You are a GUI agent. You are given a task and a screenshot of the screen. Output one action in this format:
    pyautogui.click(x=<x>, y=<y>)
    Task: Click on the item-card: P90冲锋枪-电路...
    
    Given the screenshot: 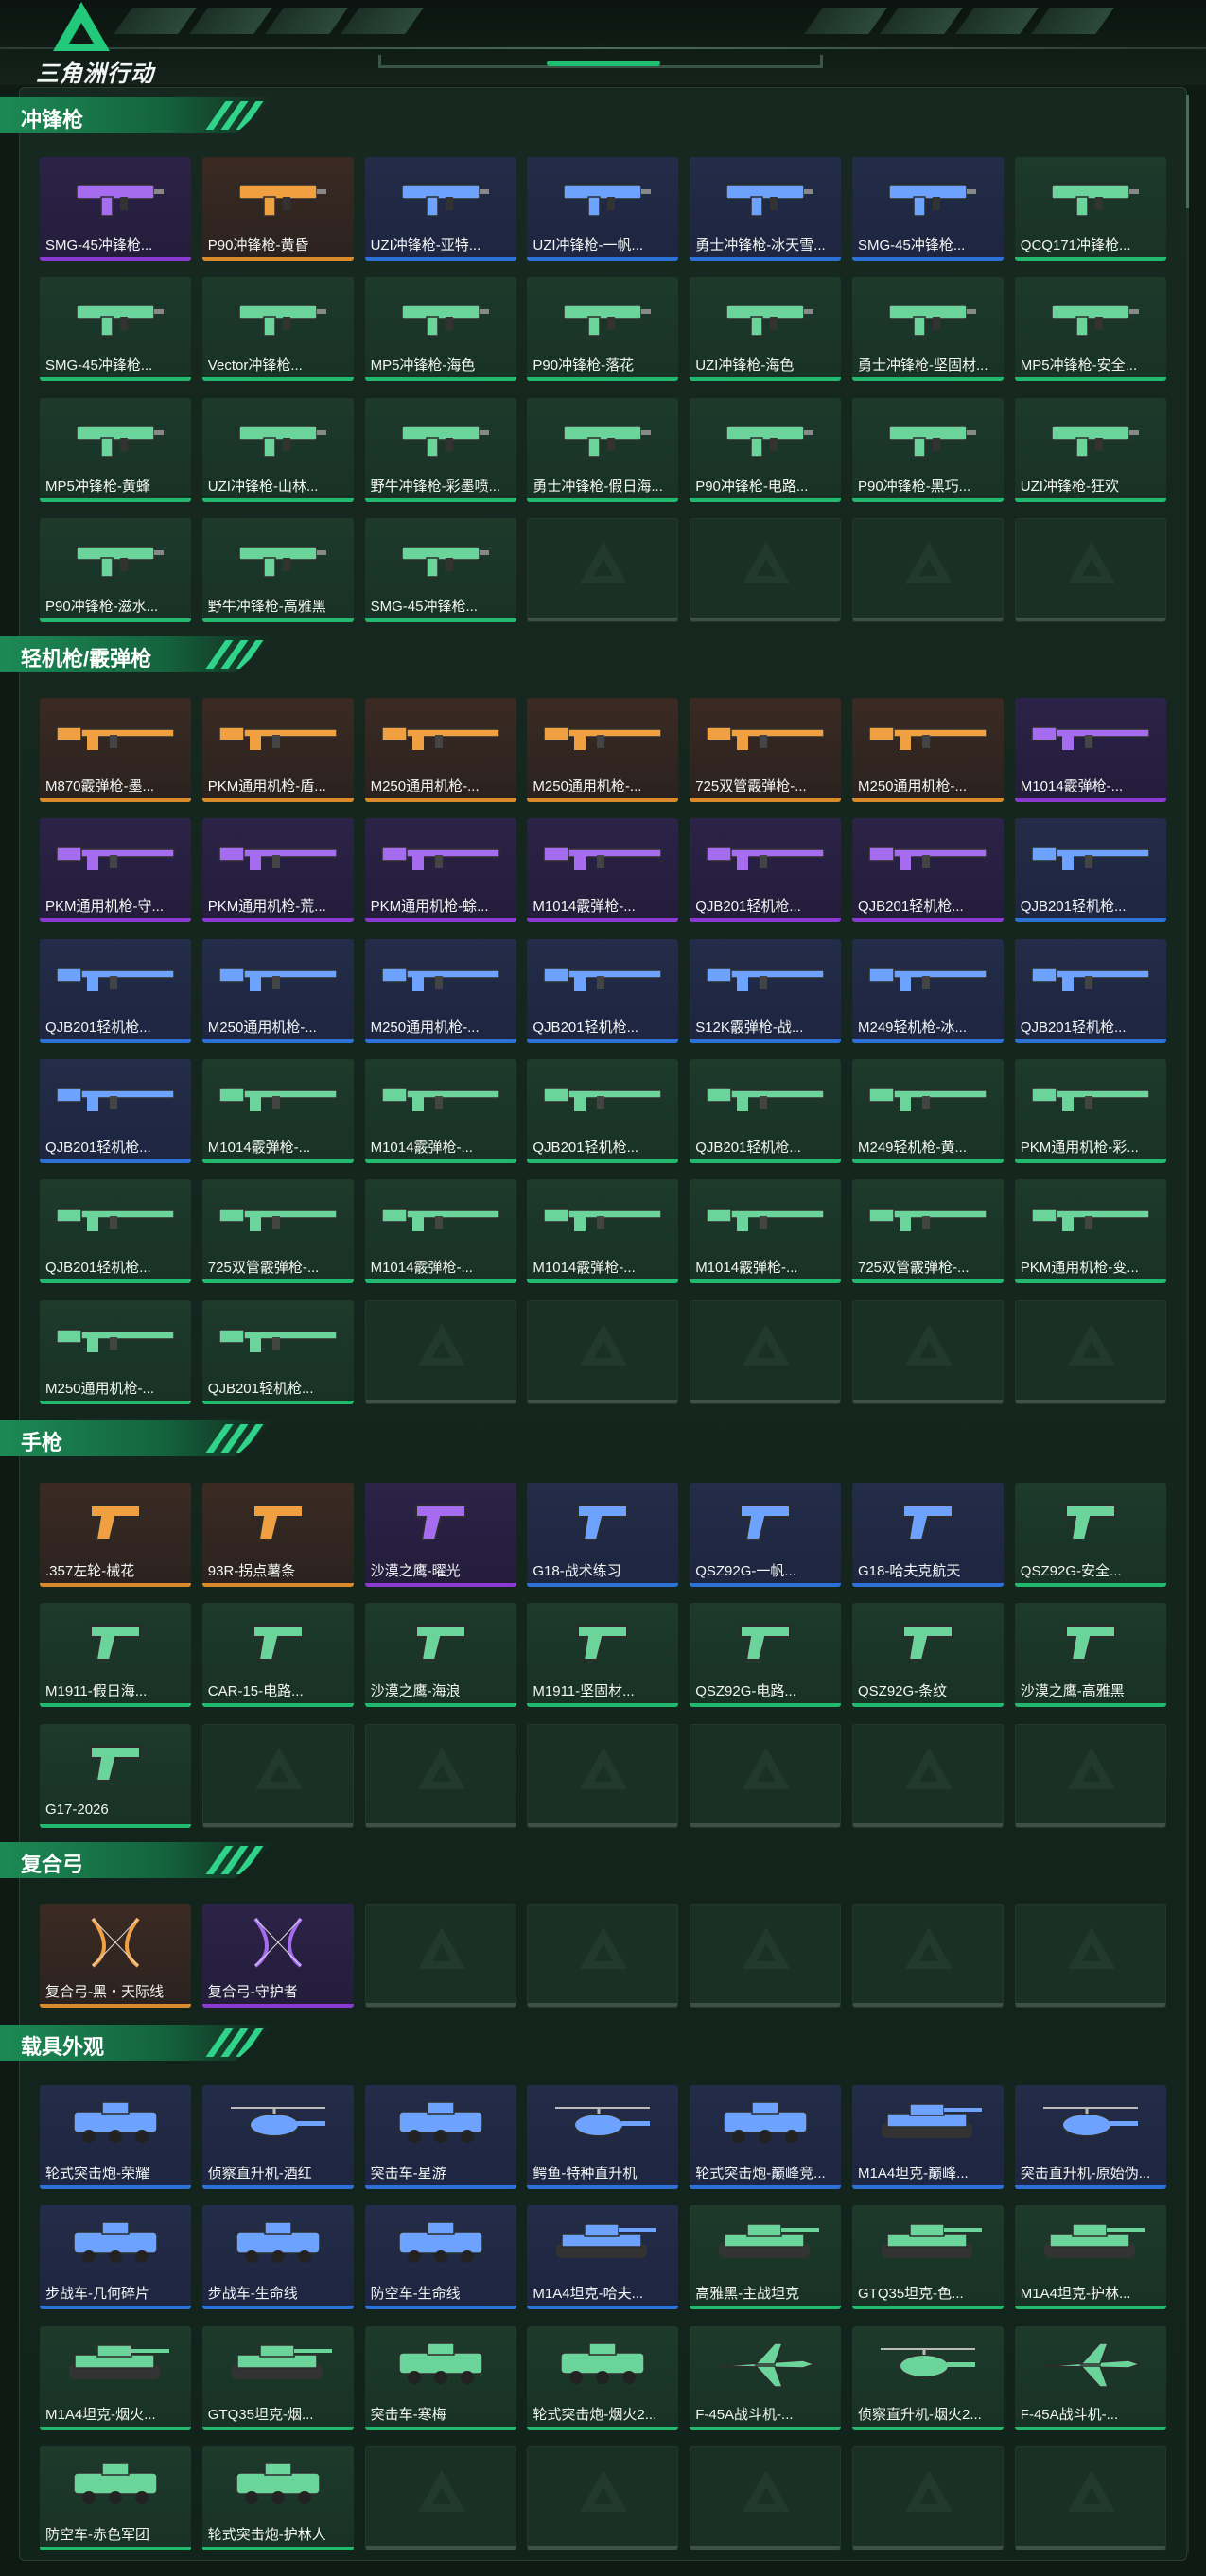 What is the action you would take?
    pyautogui.click(x=766, y=449)
    